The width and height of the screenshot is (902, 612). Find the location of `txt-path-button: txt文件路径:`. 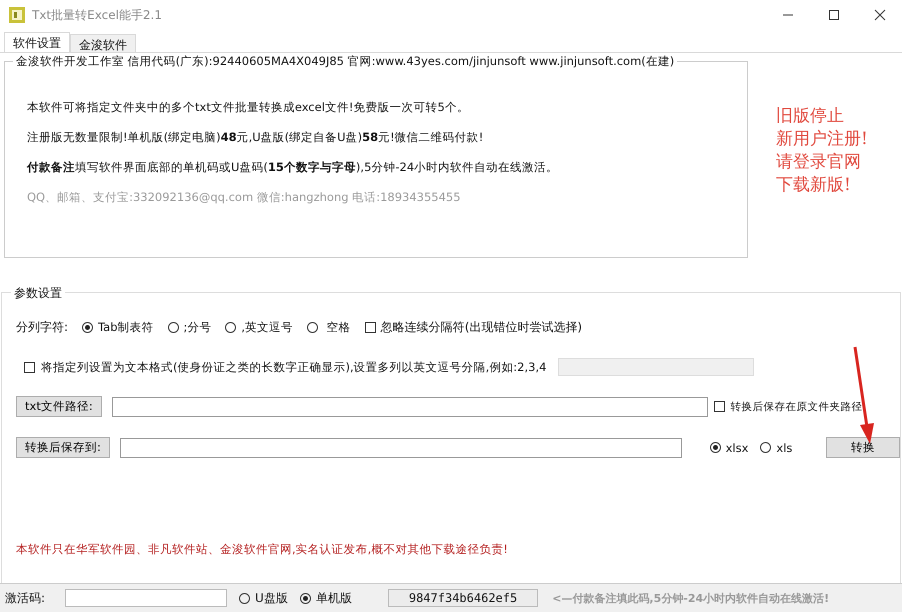

txt-path-button: txt文件路径: is located at coordinates (59, 406).